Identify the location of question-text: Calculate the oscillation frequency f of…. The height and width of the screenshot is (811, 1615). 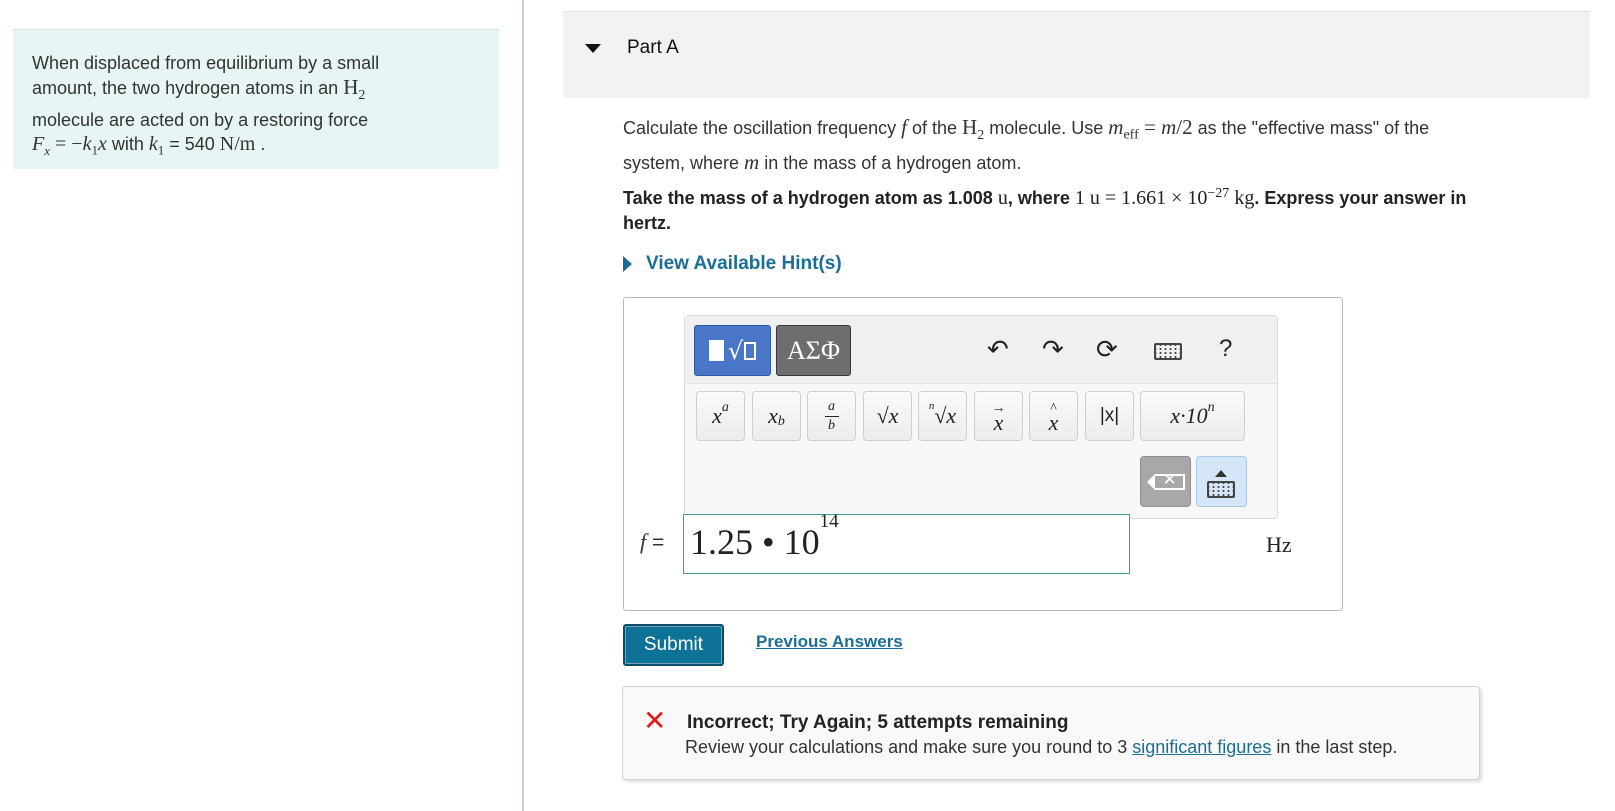
(1026, 145).